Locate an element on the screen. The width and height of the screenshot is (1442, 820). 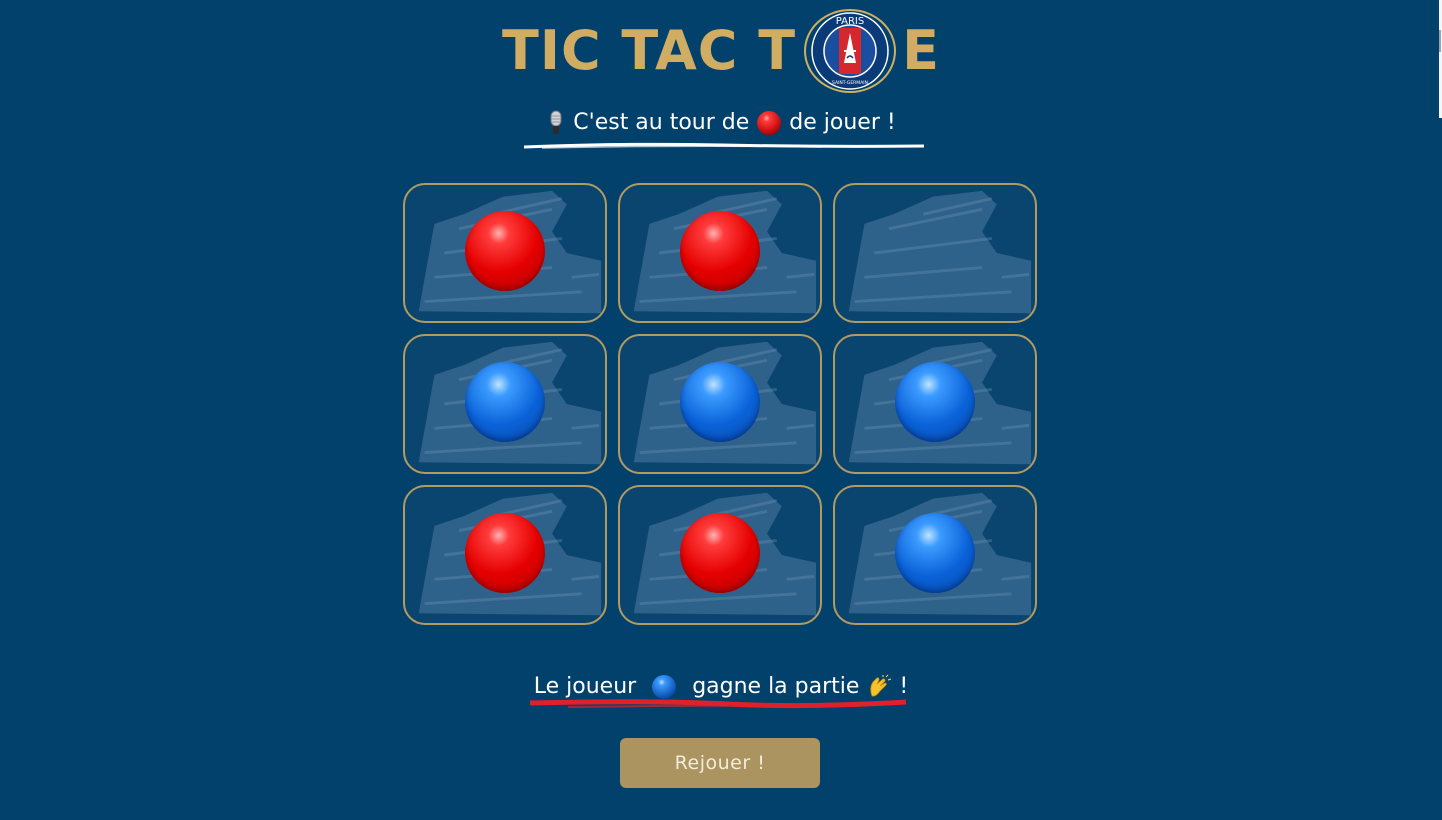
current-player-red-icon is located at coordinates (769, 123).